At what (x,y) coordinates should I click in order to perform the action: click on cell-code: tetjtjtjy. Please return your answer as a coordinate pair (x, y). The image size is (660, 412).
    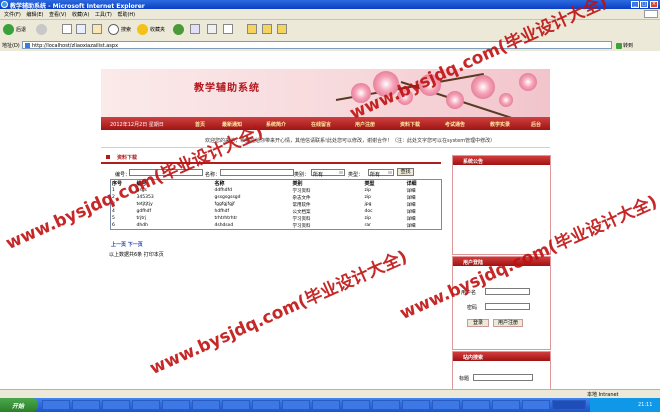
    Looking at the image, I should click on (144, 204).